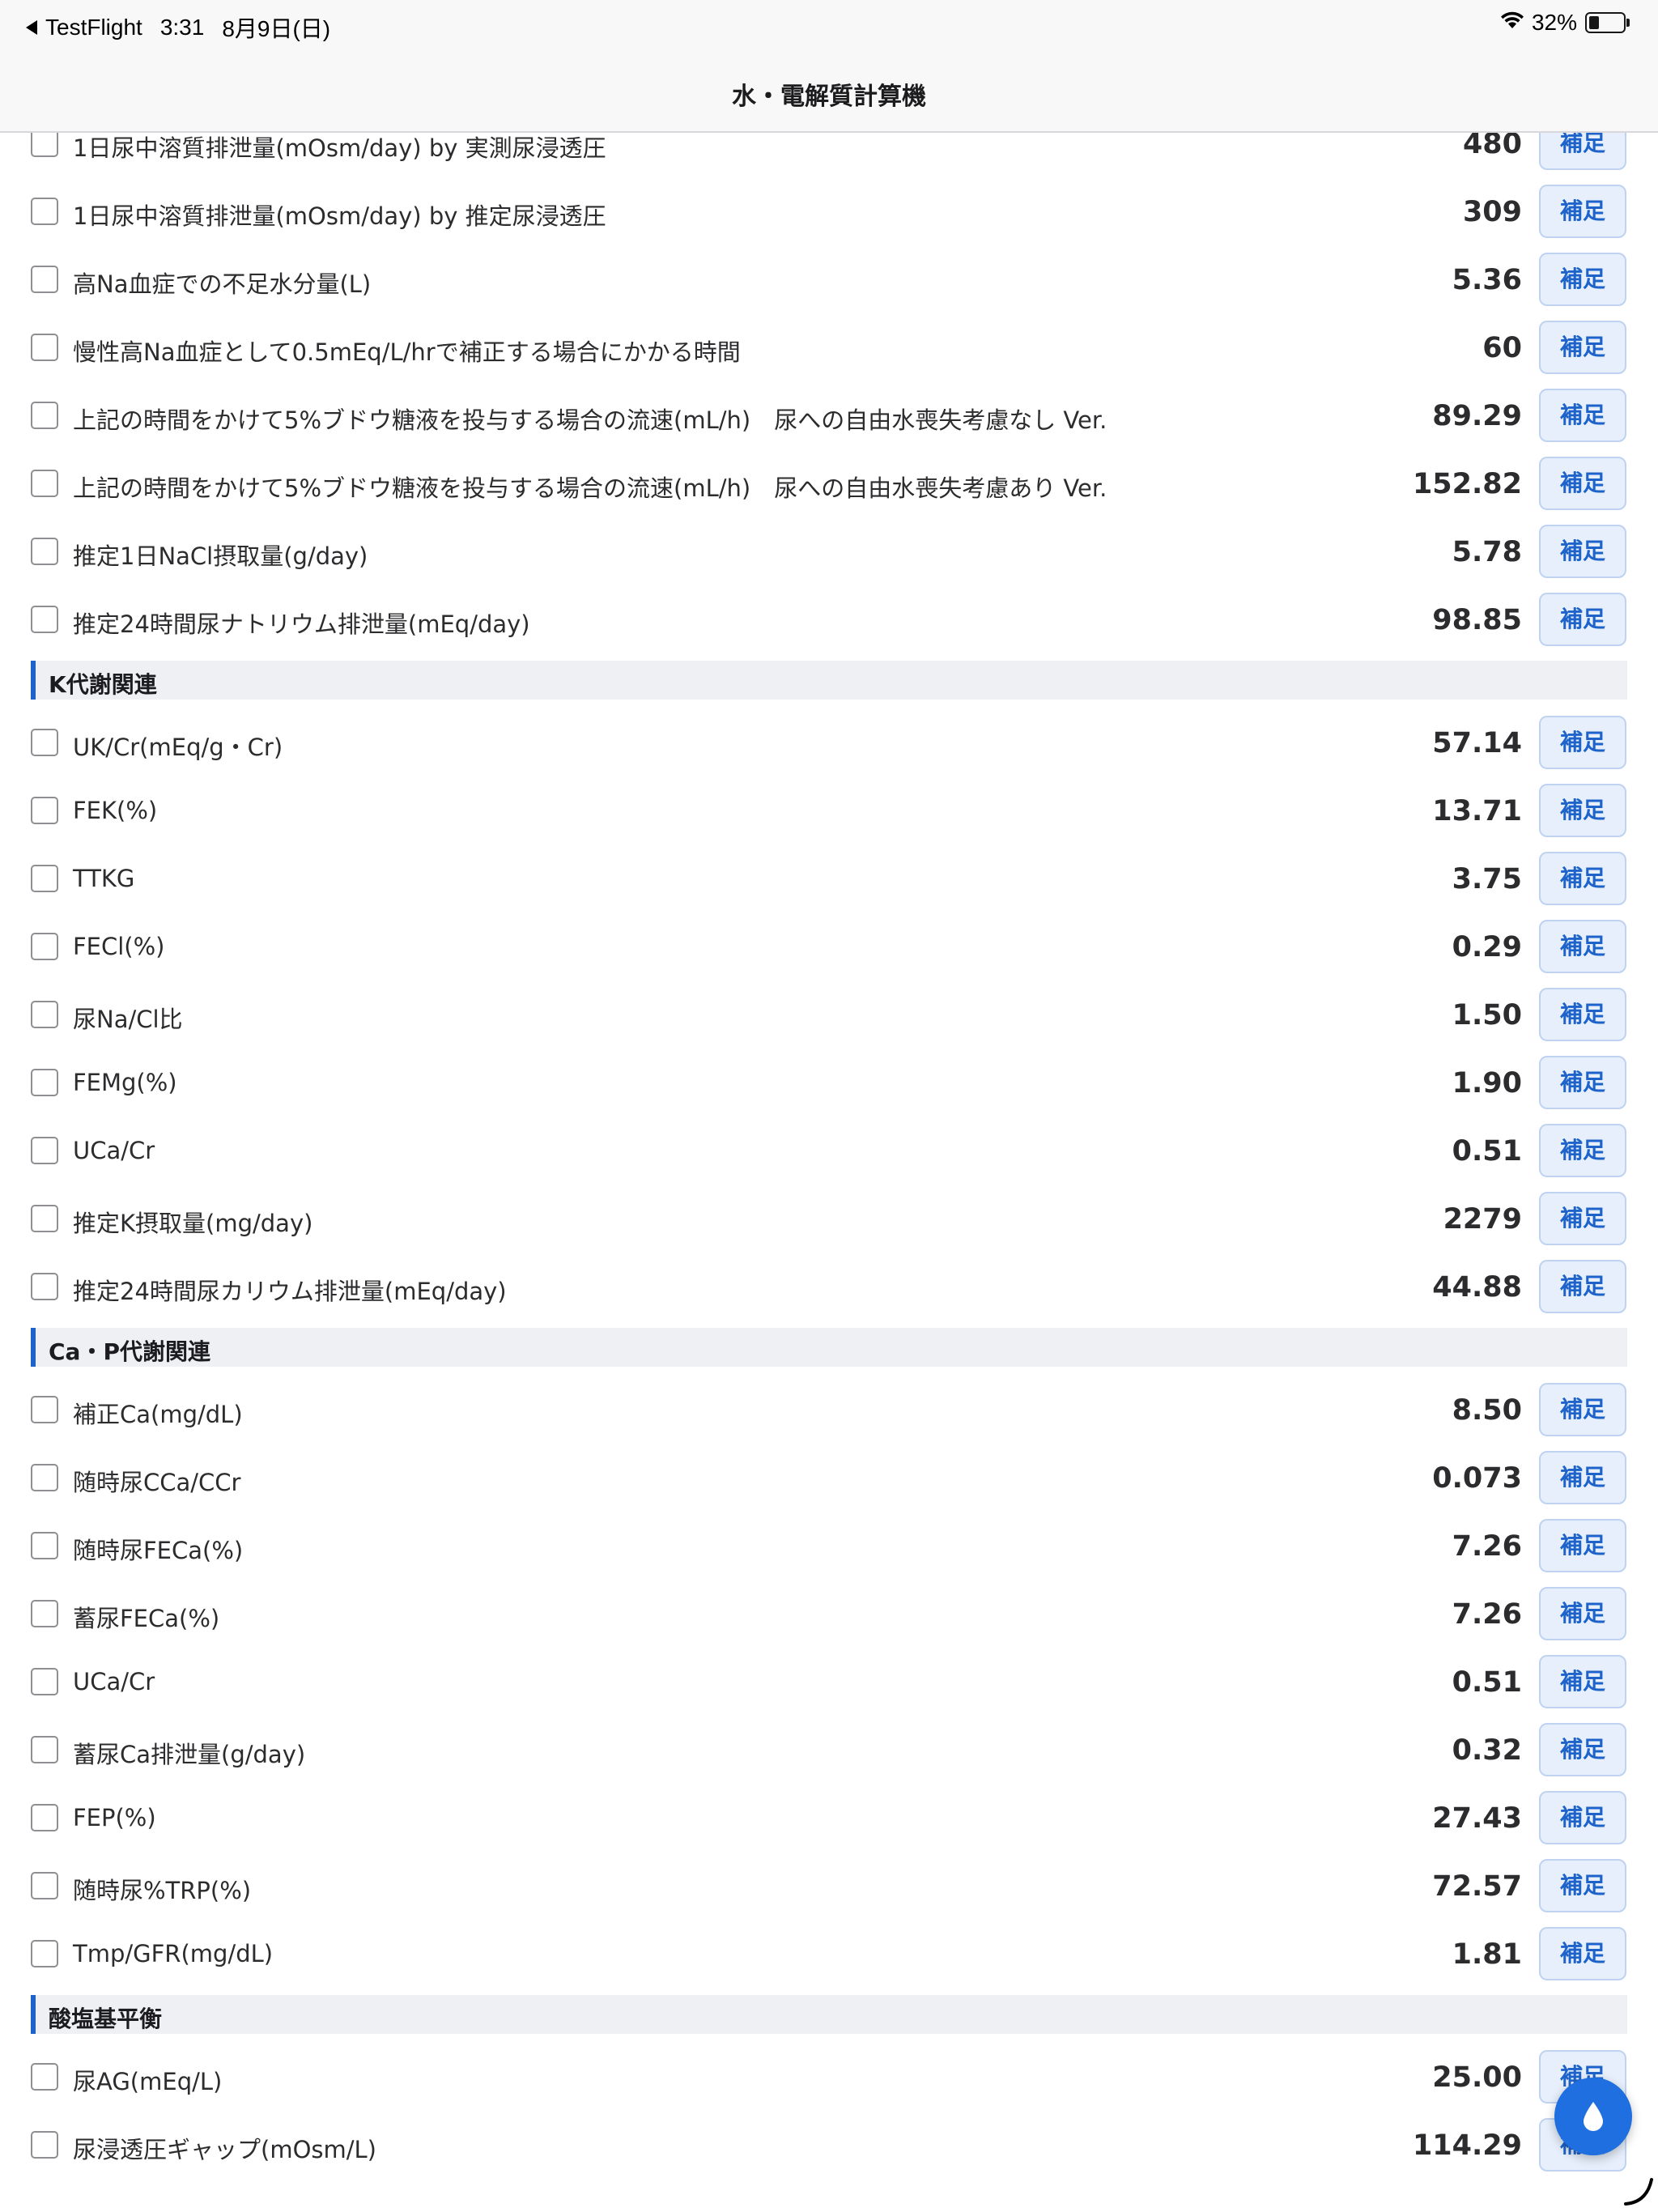 This screenshot has width=1658, height=2212. I want to click on status-left: TestFlight 3:31 8月9日(日), so click(178, 28).